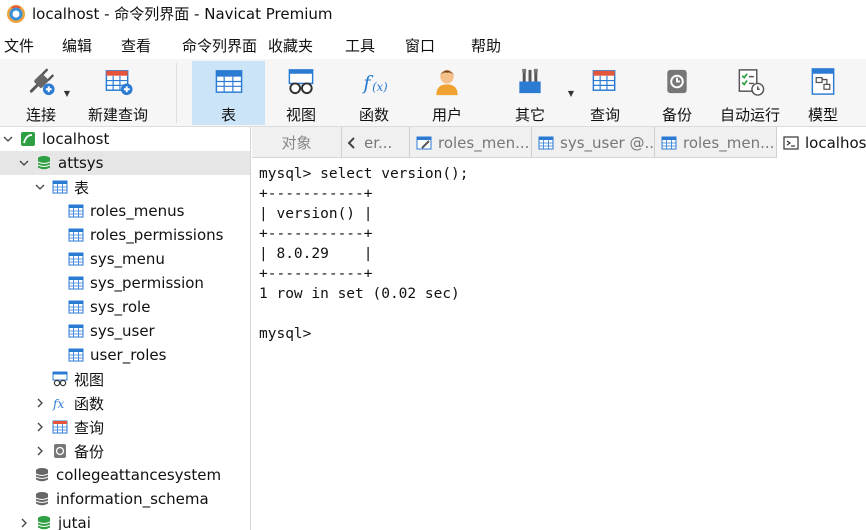 The width and height of the screenshot is (866, 530). What do you see at coordinates (125, 259) in the screenshot?
I see `tree-table-item: sys_menu` at bounding box center [125, 259].